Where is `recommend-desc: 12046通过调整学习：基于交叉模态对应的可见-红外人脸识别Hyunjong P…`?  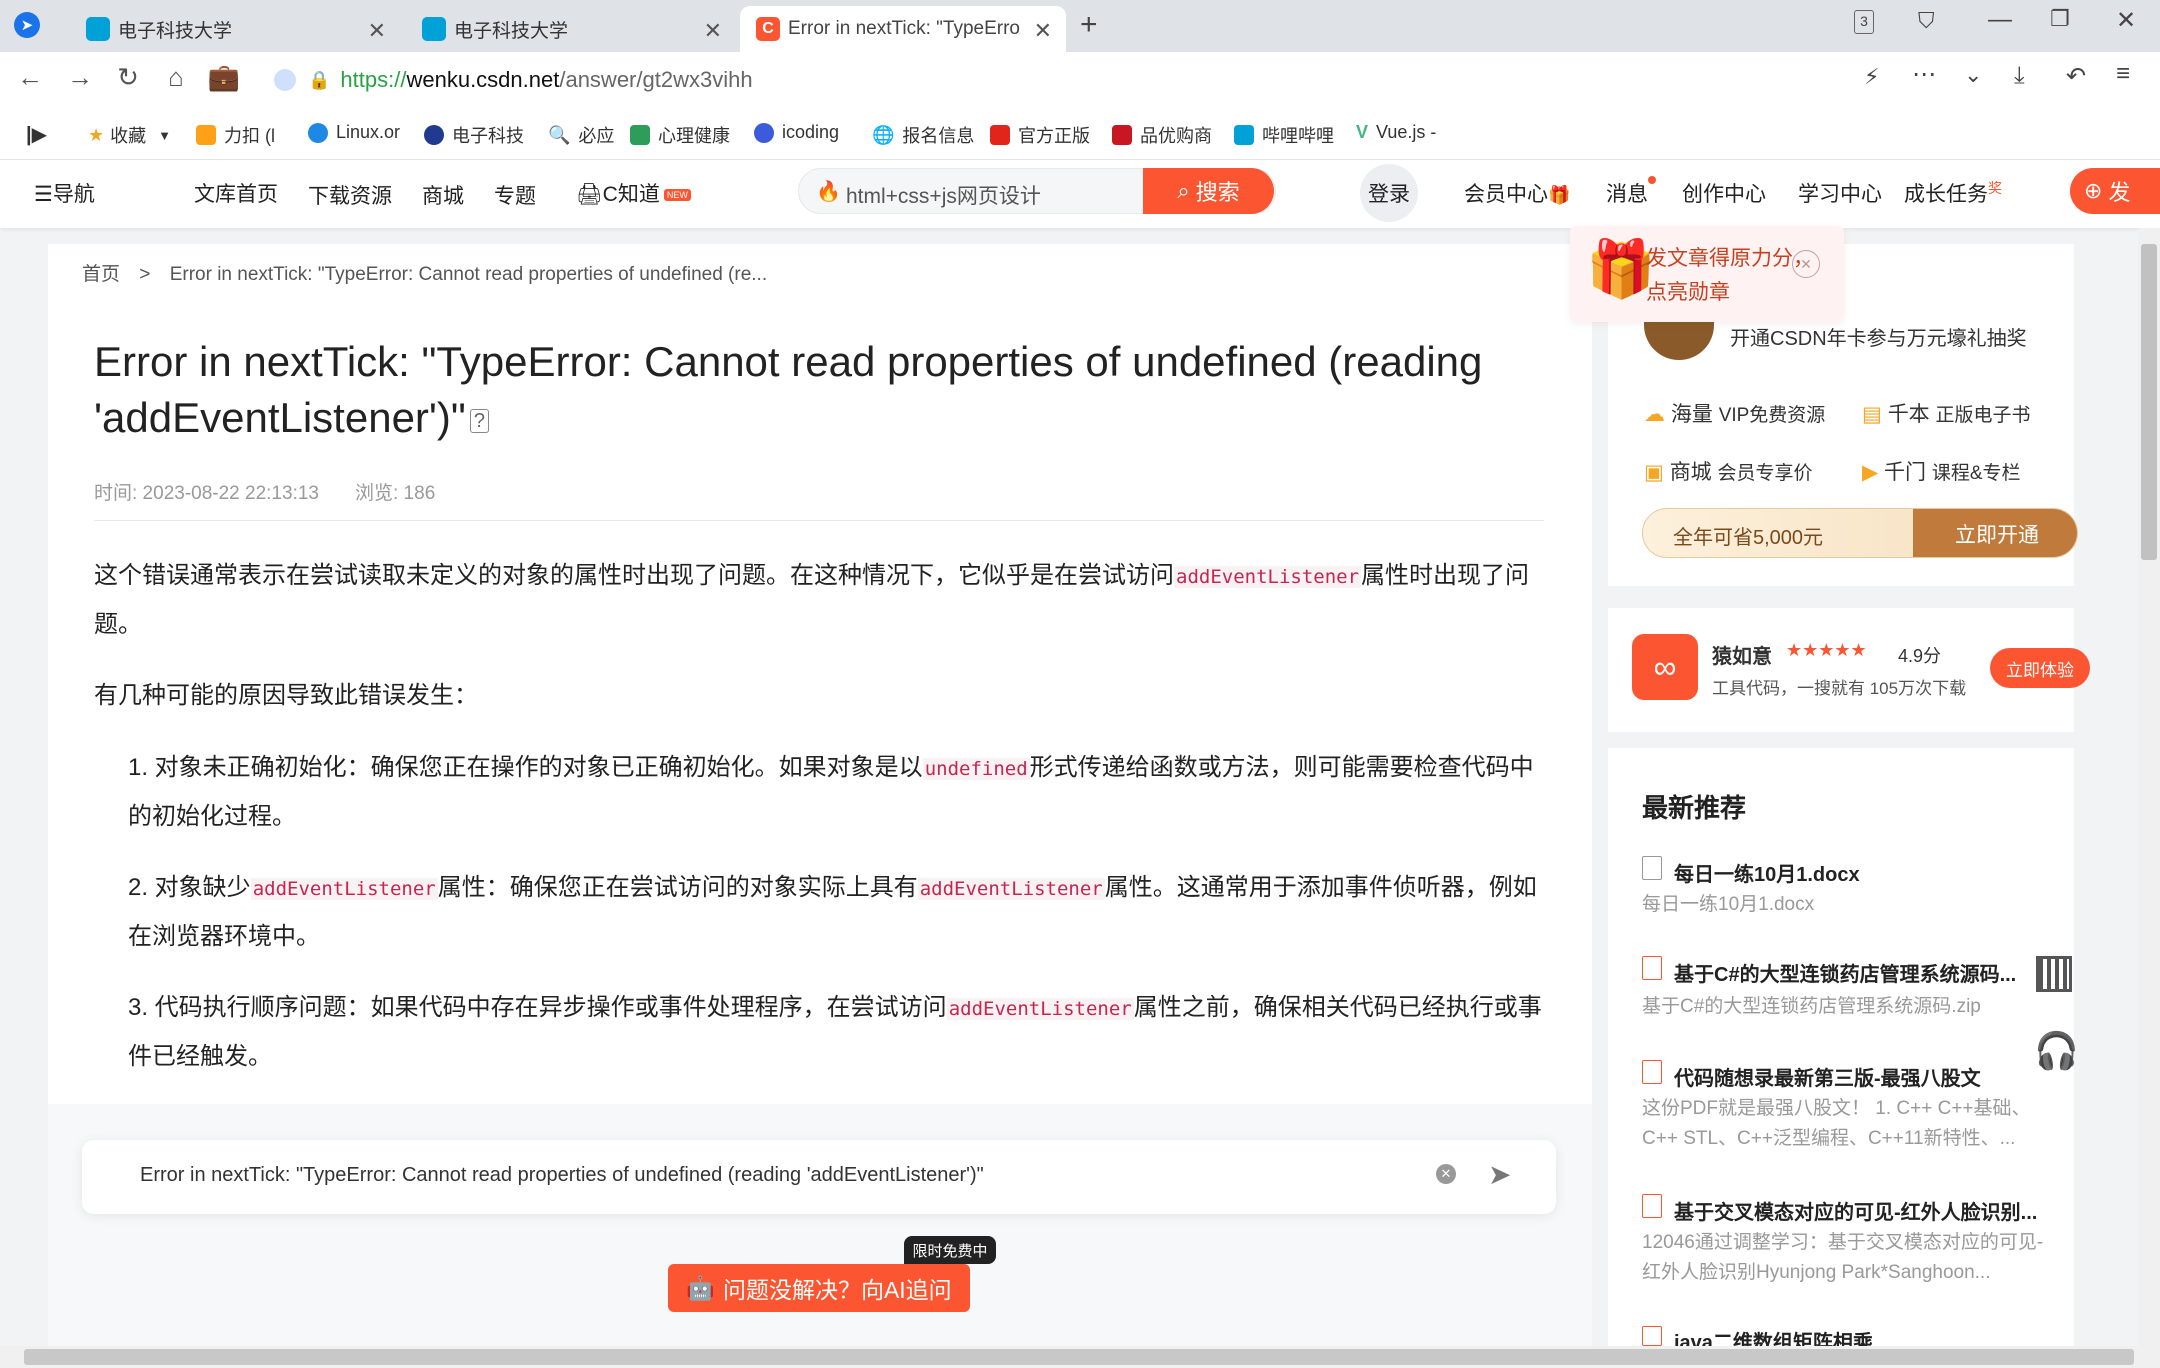 recommend-desc: 12046通过调整学习：基于交叉模态对应的可见-红外人脸识别Hyunjong P… is located at coordinates (1843, 1257).